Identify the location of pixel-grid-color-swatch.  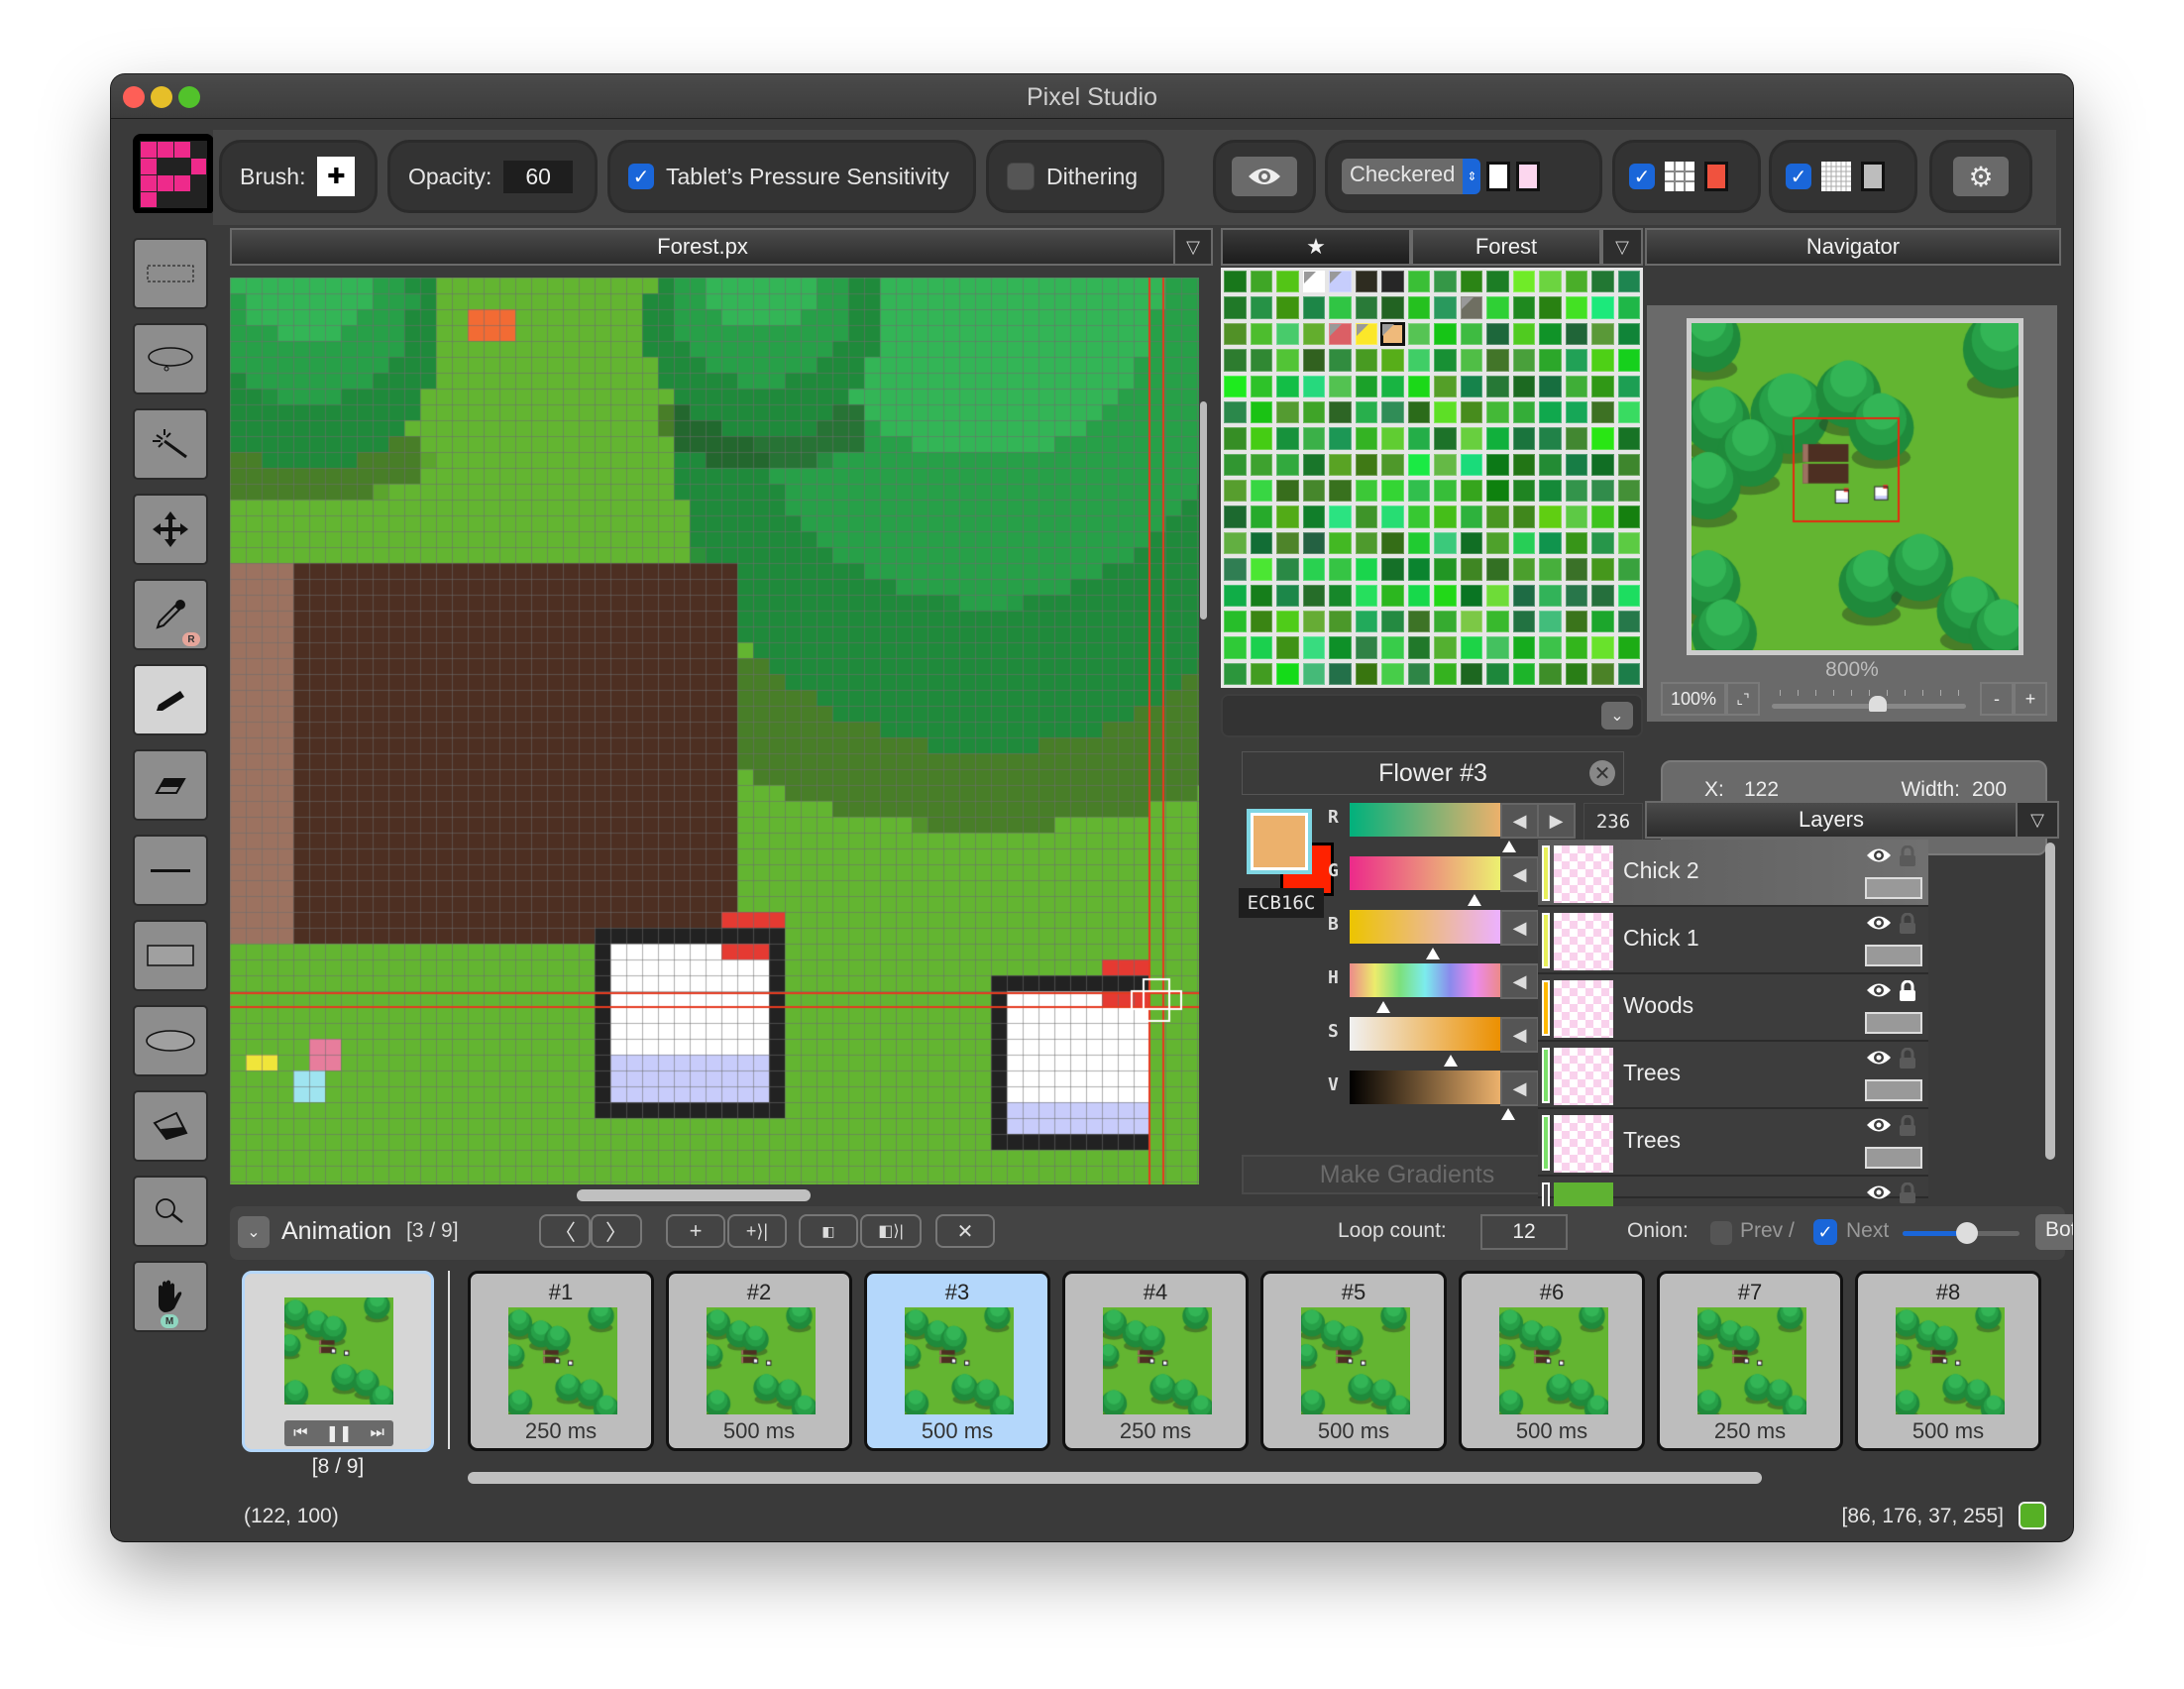
(1873, 176).